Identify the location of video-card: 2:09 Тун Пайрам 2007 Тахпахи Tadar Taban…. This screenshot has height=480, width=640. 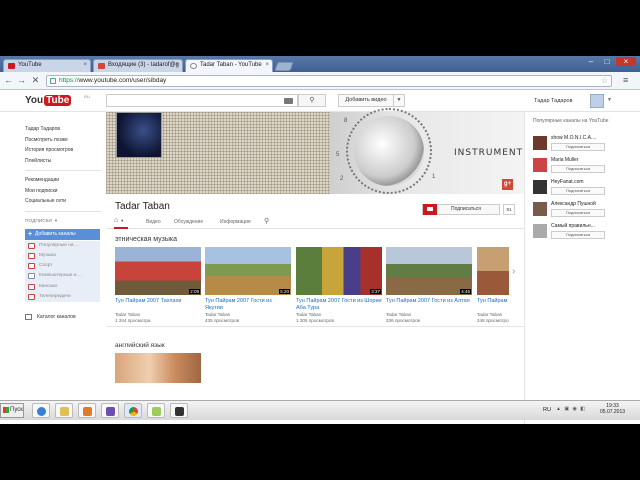
(158, 285).